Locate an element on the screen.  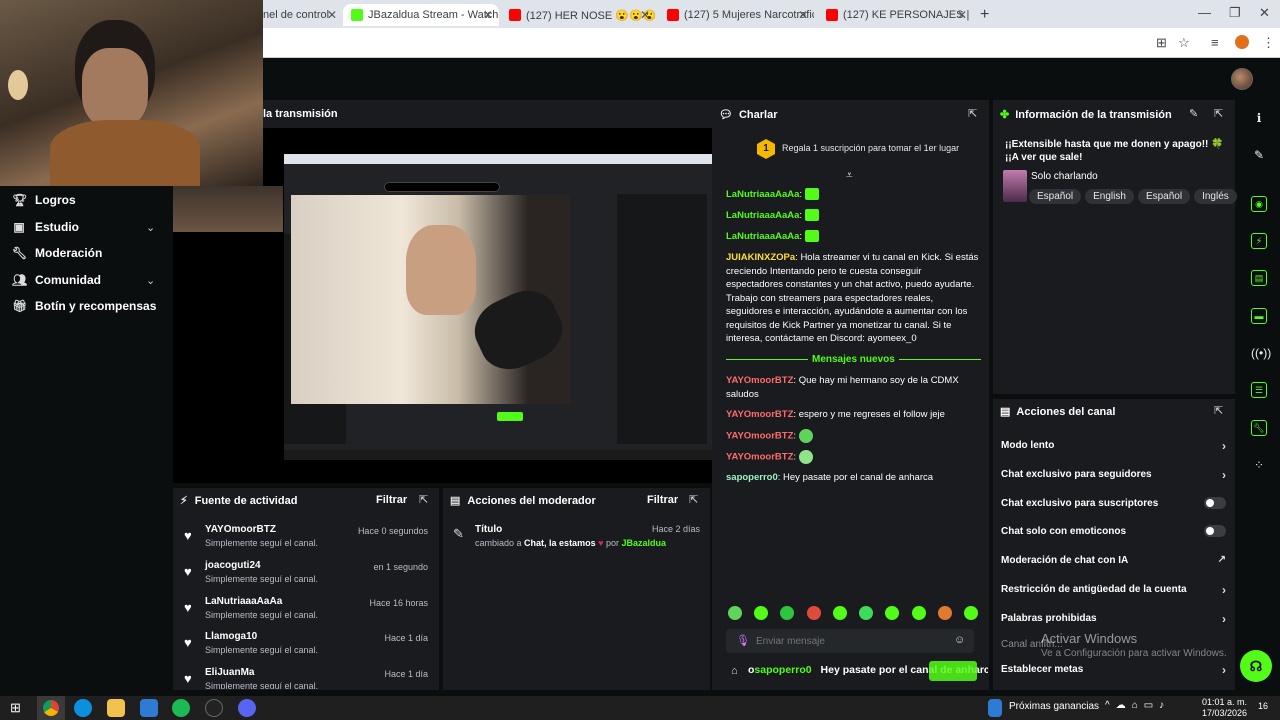
taskbar-news-text: Próximas ganancias is located at coordinates (1054, 706).